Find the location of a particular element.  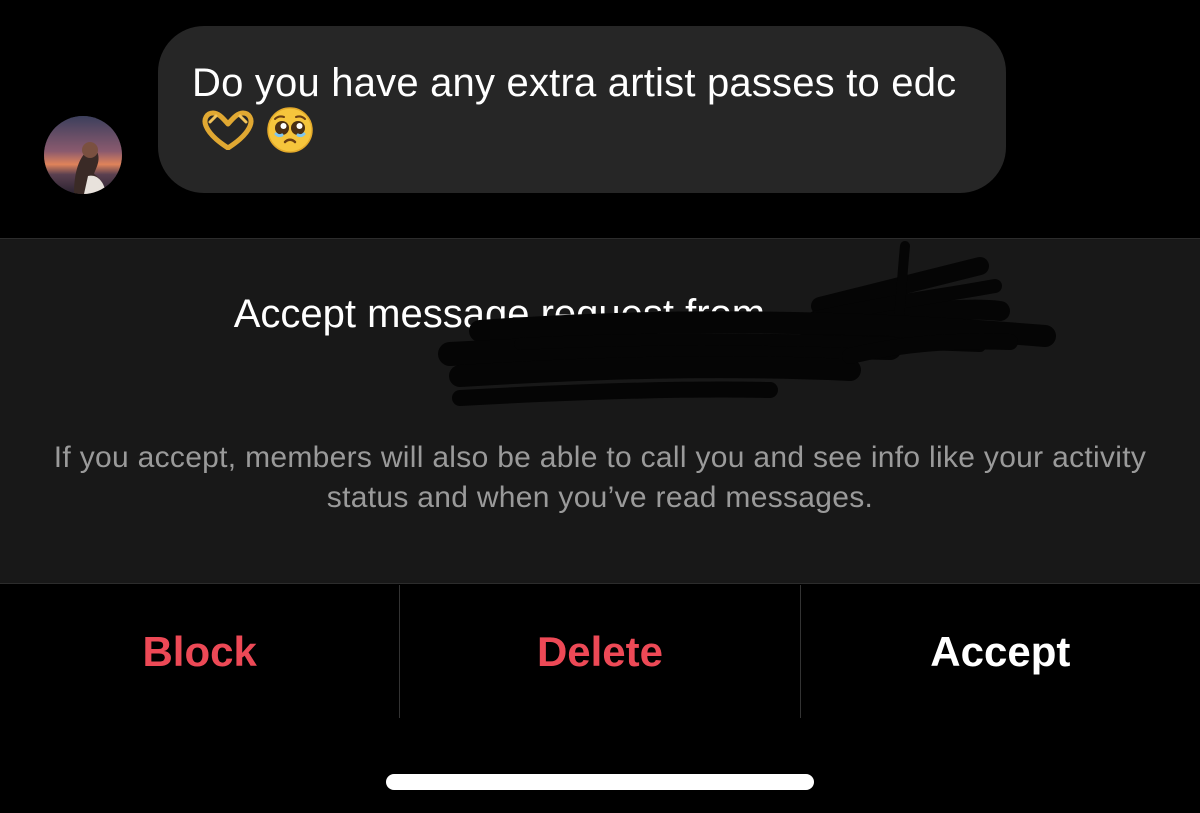

redacted-username is located at coordinates (871, 316).